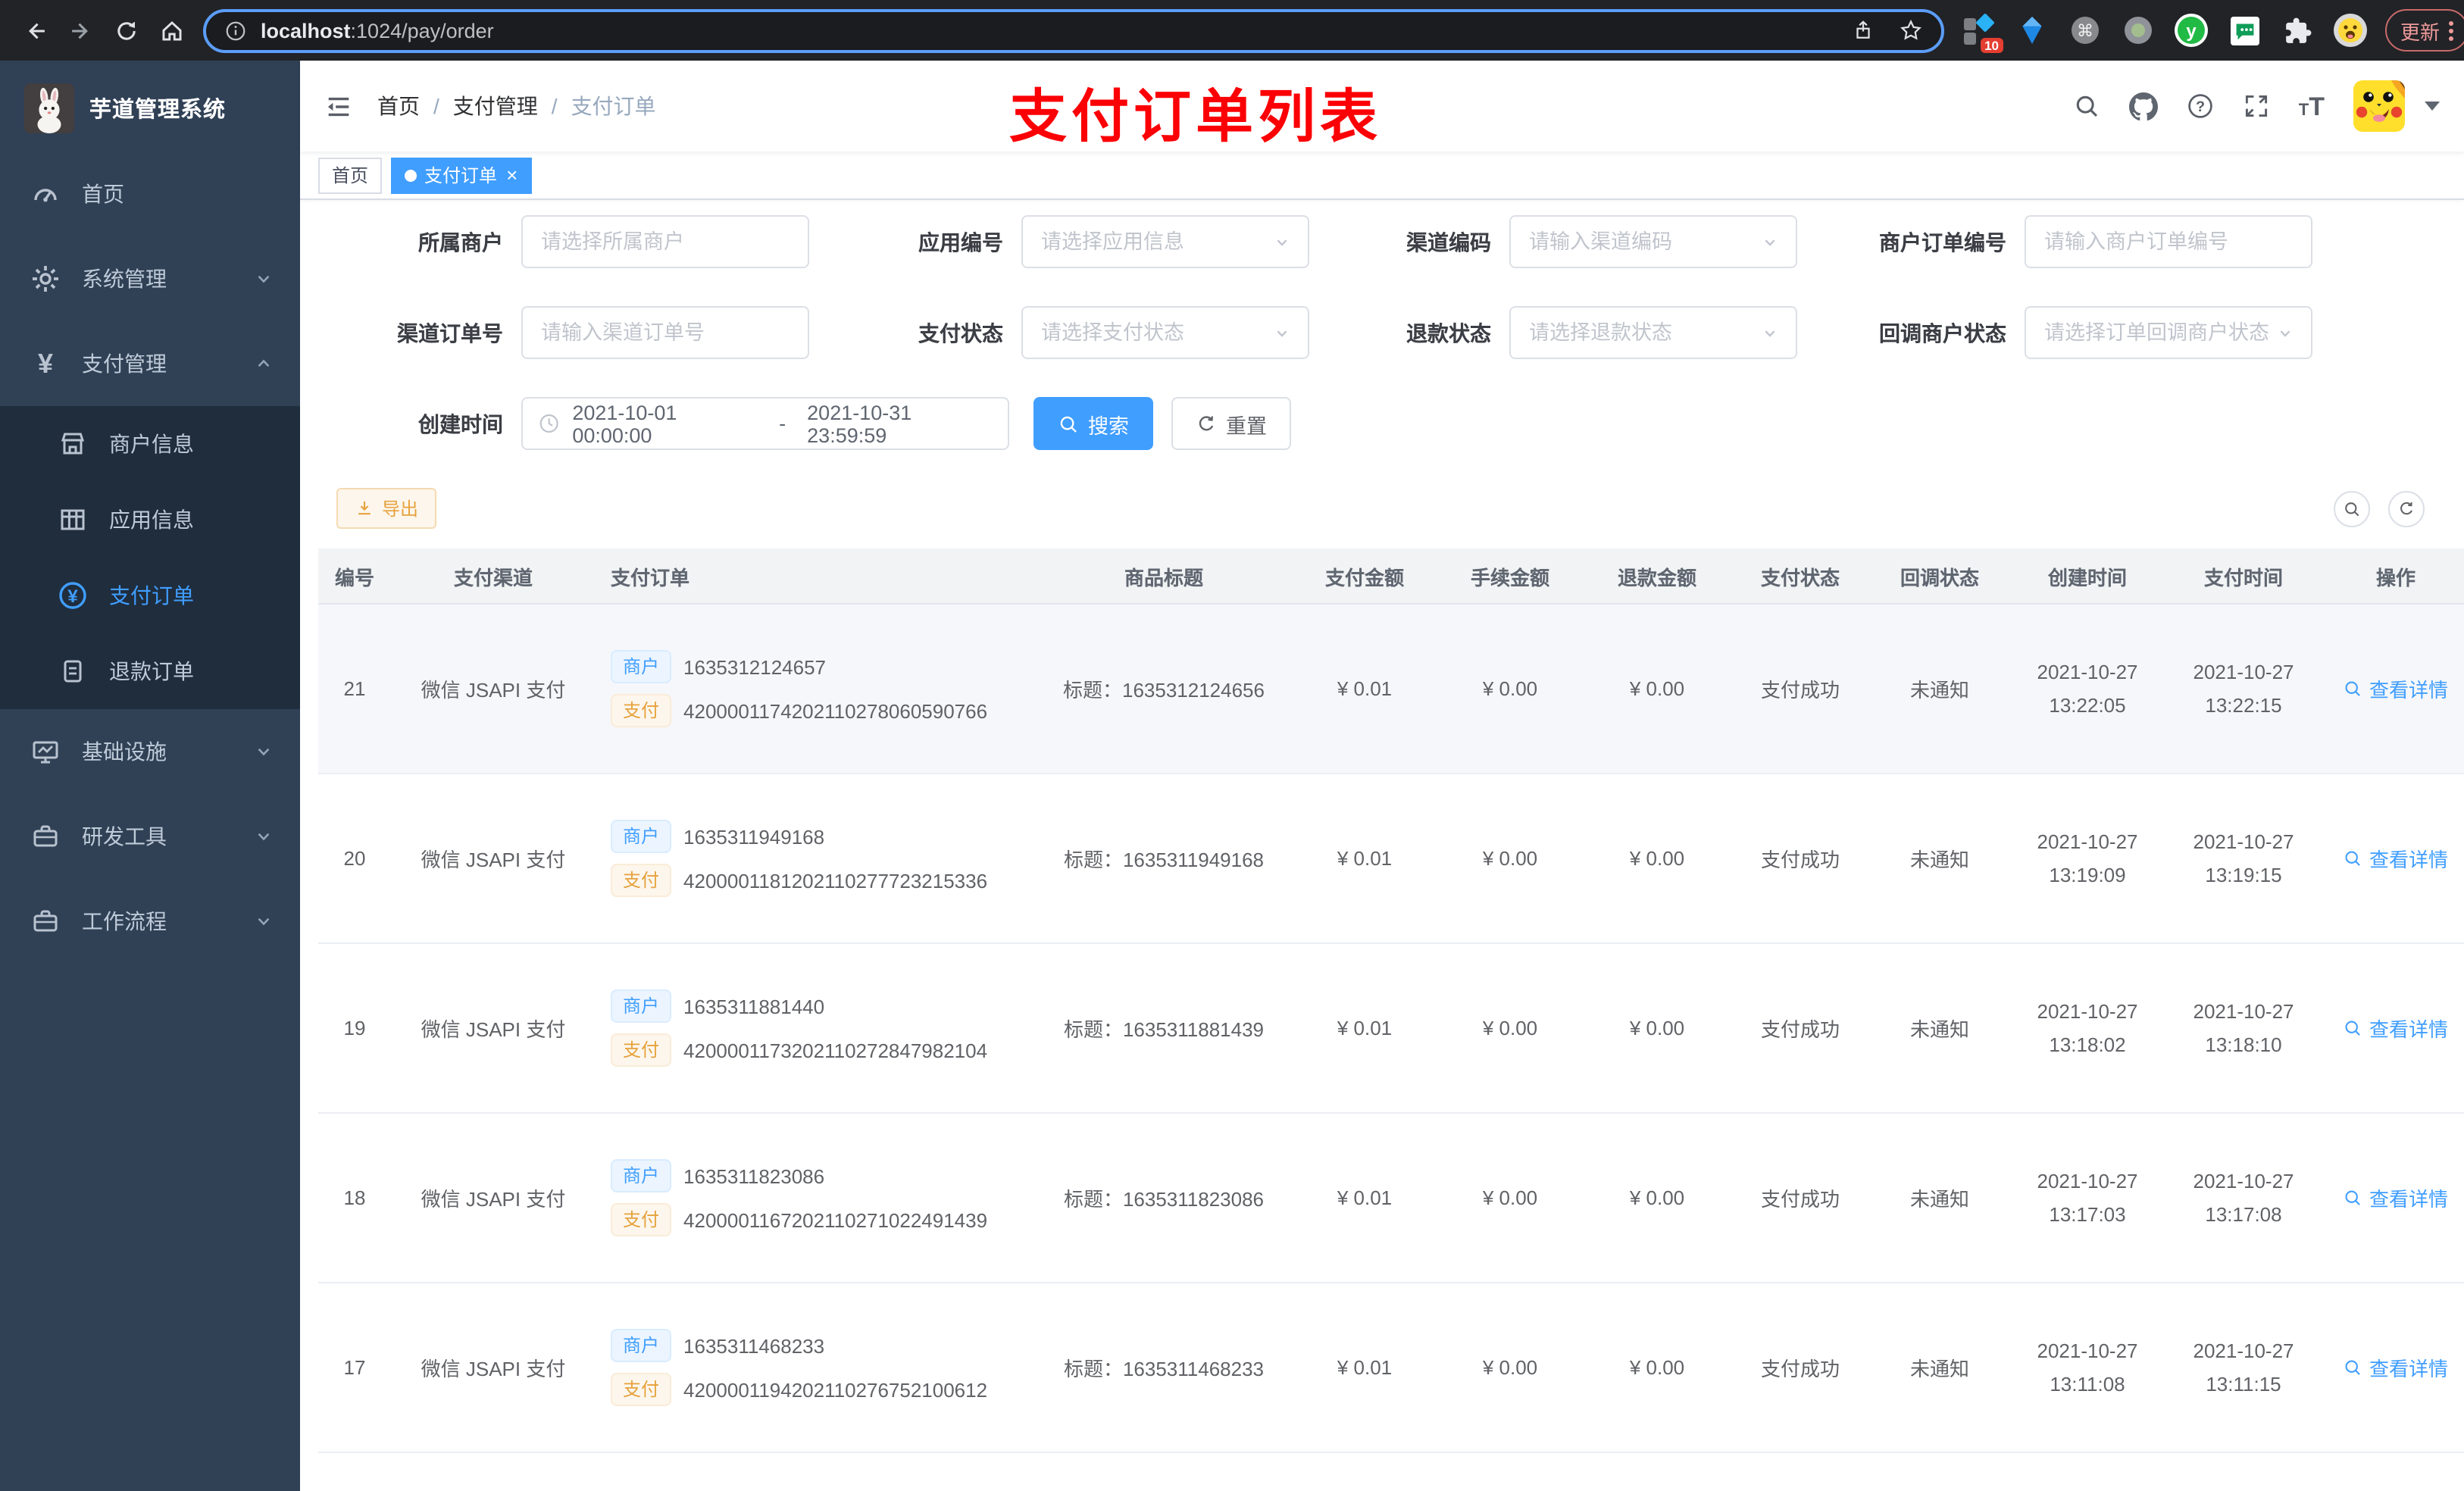 This screenshot has width=2464, height=1491. Describe the element at coordinates (1863, 30) in the screenshot. I see `share-icon` at that location.